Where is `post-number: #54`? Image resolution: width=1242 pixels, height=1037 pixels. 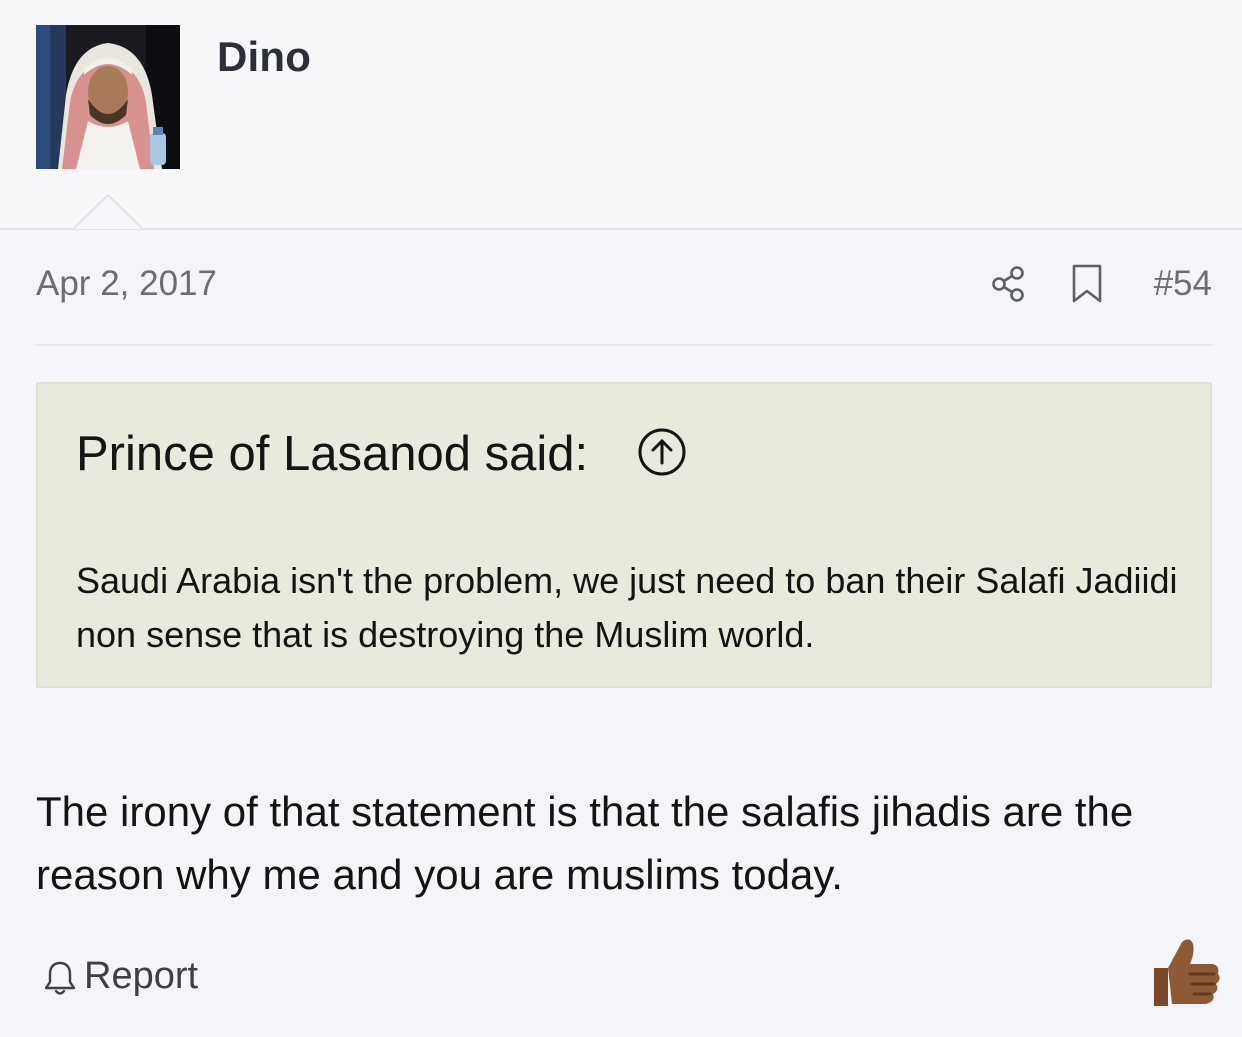 post-number: #54 is located at coordinates (1183, 284).